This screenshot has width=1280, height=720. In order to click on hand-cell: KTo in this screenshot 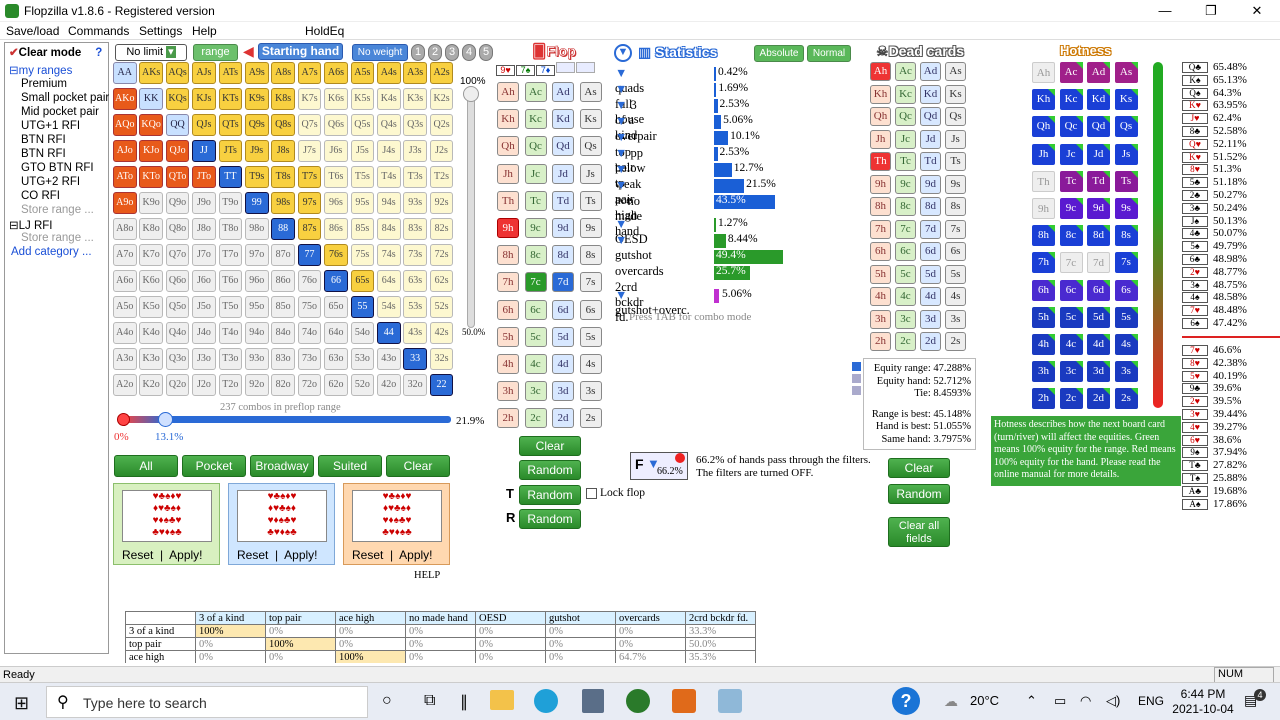, I will do `click(151, 177)`.